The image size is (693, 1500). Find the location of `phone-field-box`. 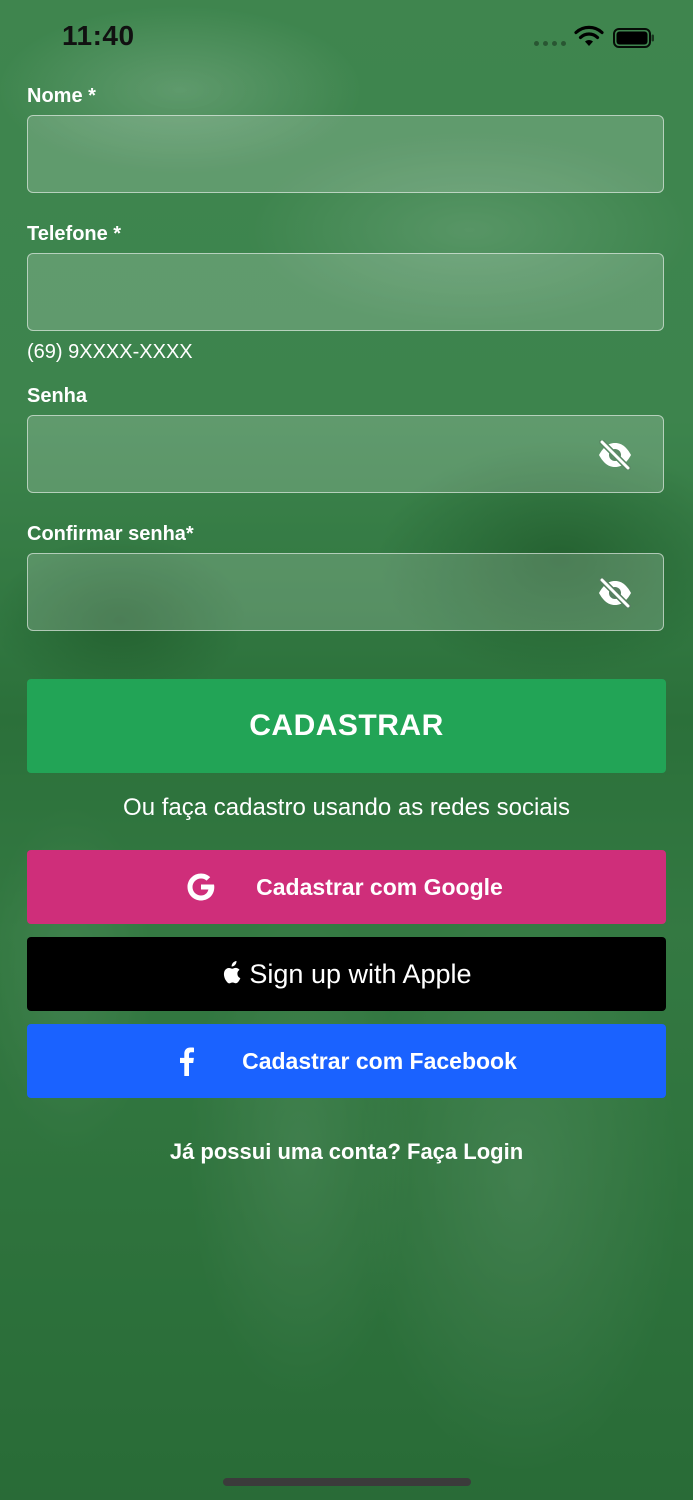

phone-field-box is located at coordinates (345, 292).